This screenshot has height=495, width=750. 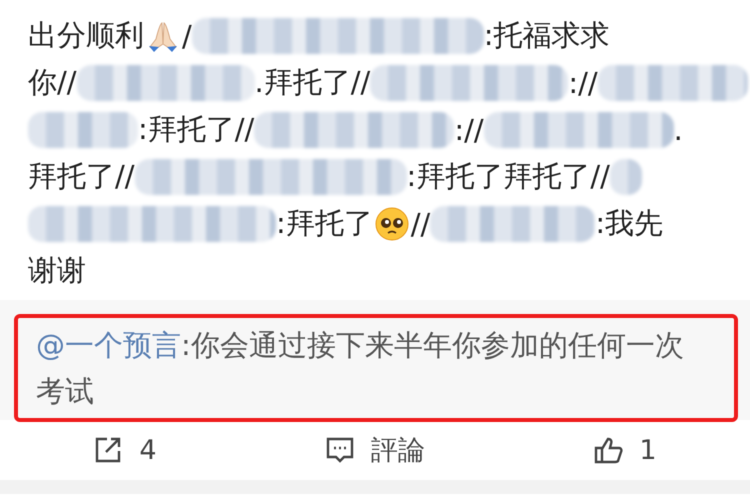 What do you see at coordinates (196, 129) in the screenshot?
I see `post-text: :拜托了//` at bounding box center [196, 129].